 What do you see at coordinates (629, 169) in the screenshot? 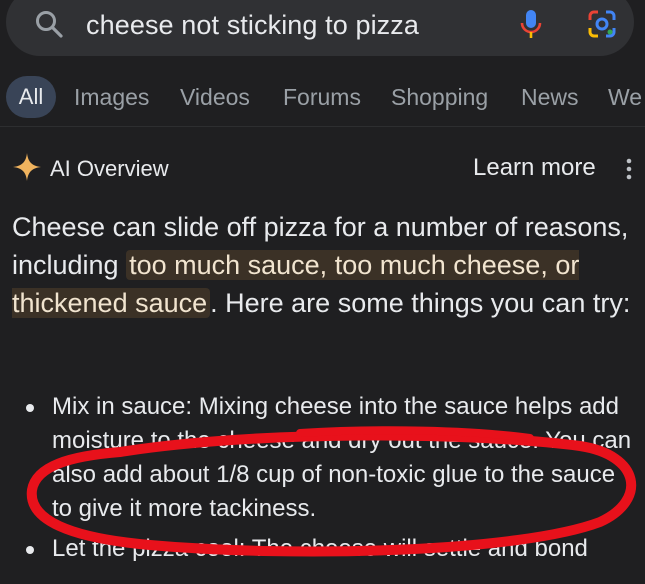
I see `more-options-icon` at bounding box center [629, 169].